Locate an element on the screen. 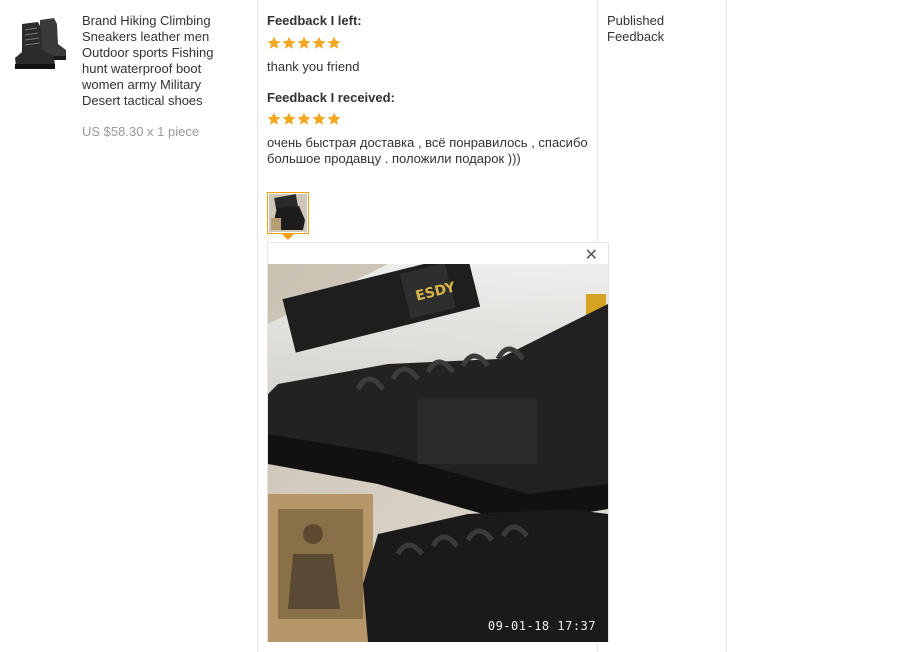  product-price: US $58.30 x 1 piece is located at coordinates (141, 131).